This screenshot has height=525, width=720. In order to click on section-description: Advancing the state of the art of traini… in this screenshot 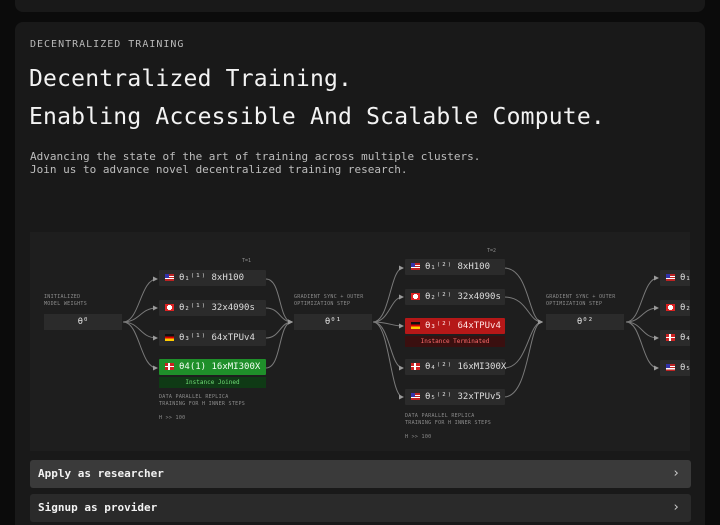, I will do `click(255, 163)`.